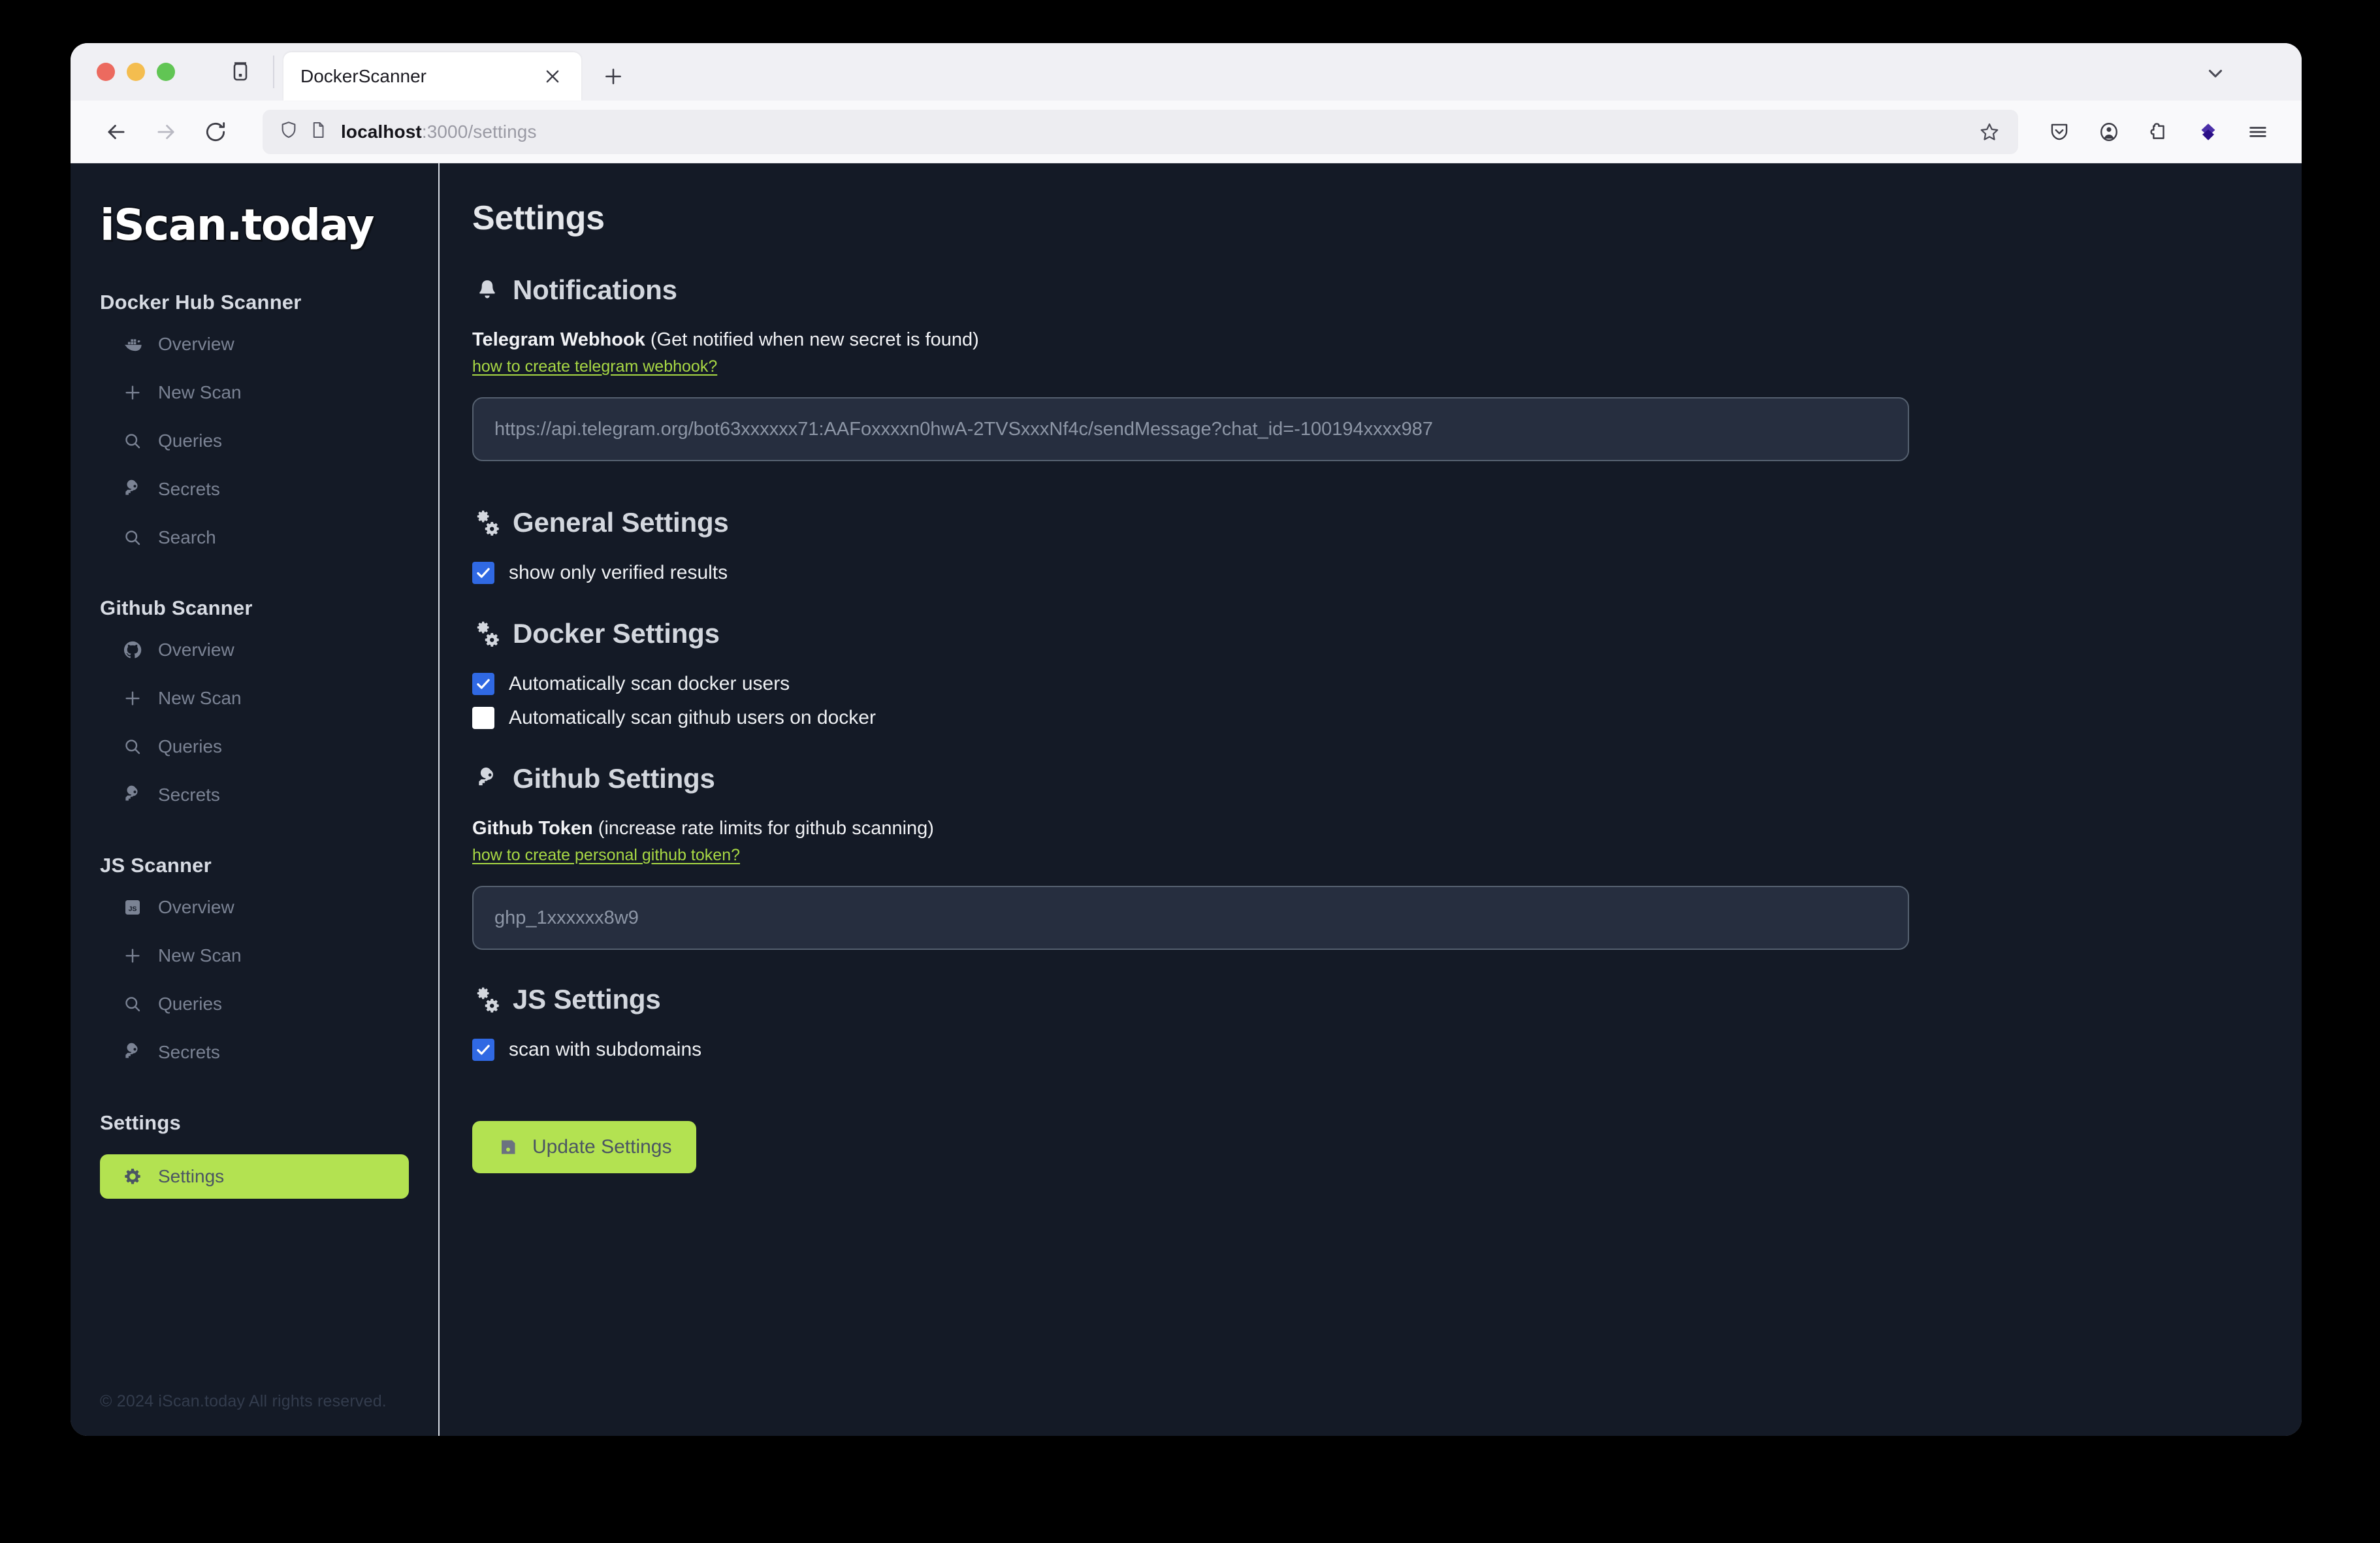  What do you see at coordinates (1363, 684) in the screenshot?
I see `checkbox-row-auto-scan-docker-users: Automatically scan docker users` at bounding box center [1363, 684].